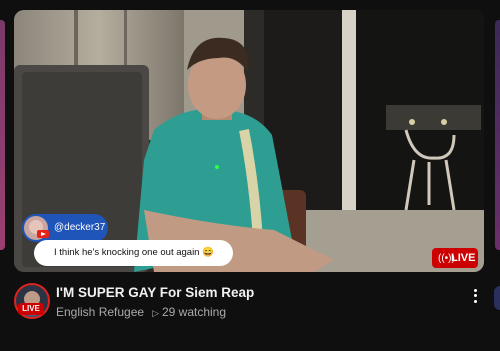 The width and height of the screenshot is (500, 351). Describe the element at coordinates (475, 296) in the screenshot. I see `more-options-icon` at that location.